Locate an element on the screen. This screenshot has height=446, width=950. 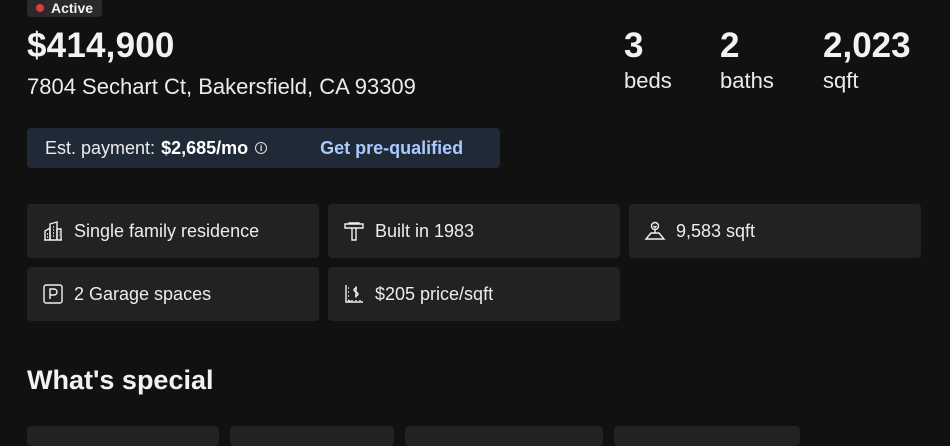
listing-price: $414,900 is located at coordinates (101, 45).